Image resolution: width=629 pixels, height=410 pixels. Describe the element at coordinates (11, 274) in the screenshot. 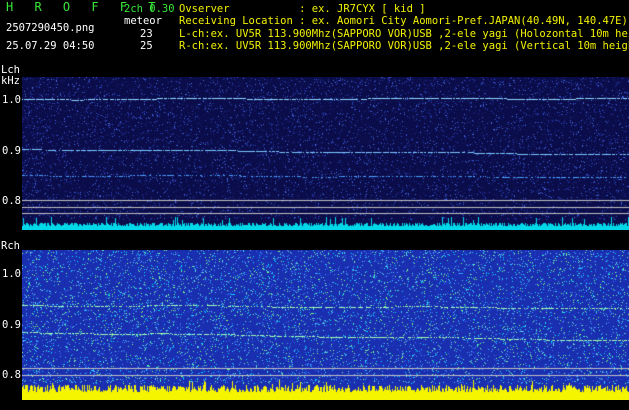

I see `rch-tick-1-0: 1.0` at that location.